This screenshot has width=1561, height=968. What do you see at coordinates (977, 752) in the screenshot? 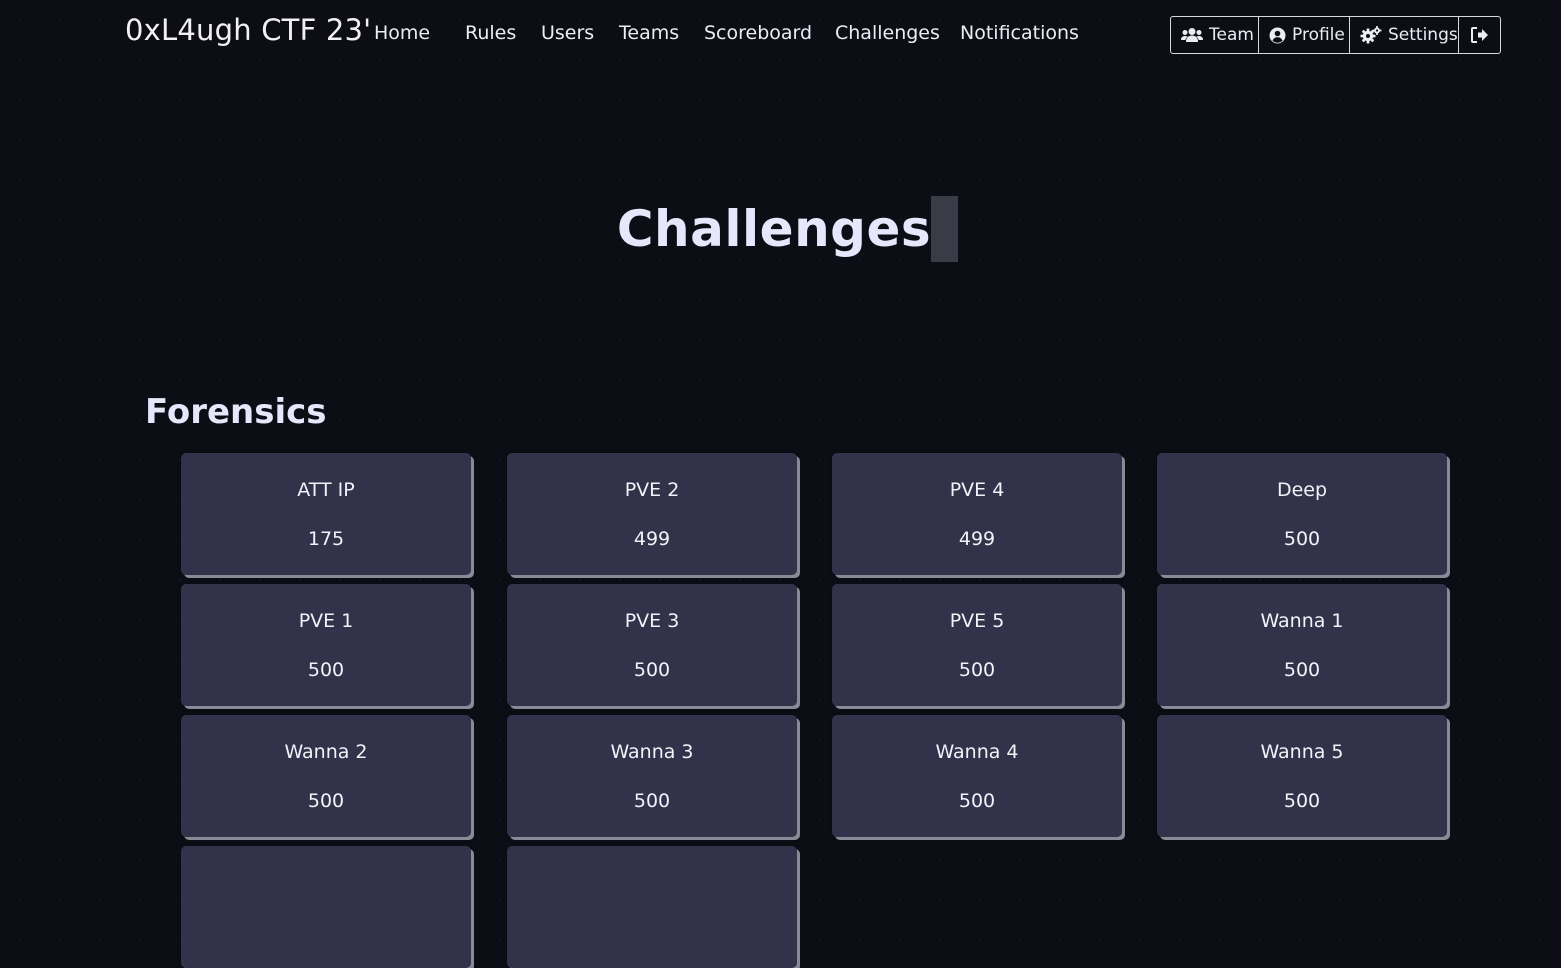
I see `challenge-name: Wanna 4` at bounding box center [977, 752].